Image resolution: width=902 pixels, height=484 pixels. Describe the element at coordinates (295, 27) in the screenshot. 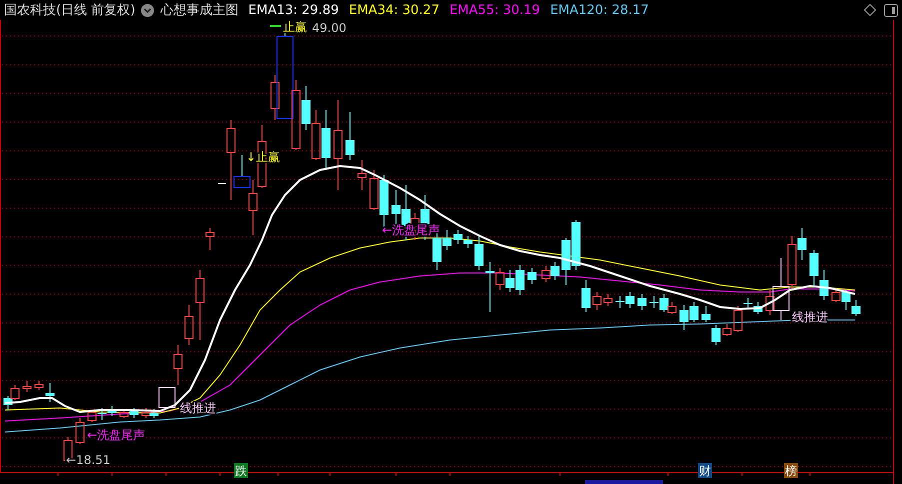

I see `signal-label: 止赢` at that location.